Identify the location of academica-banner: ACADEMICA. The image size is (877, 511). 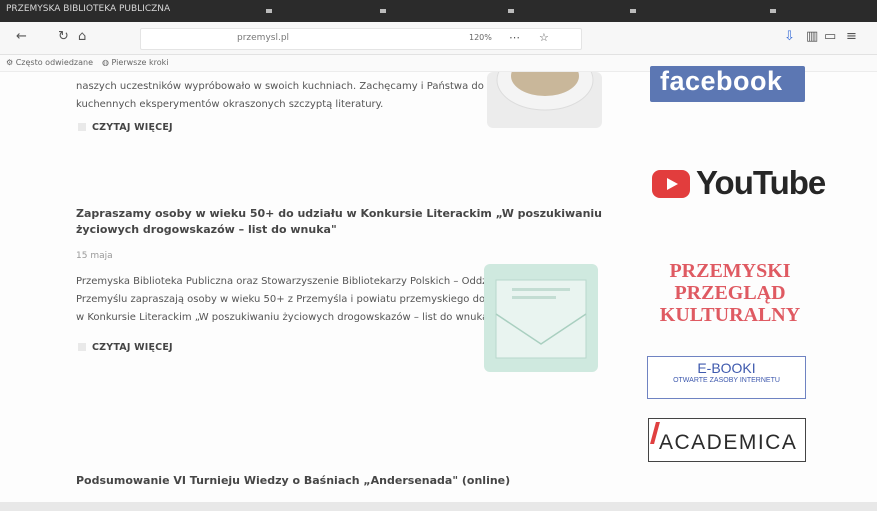
(727, 440).